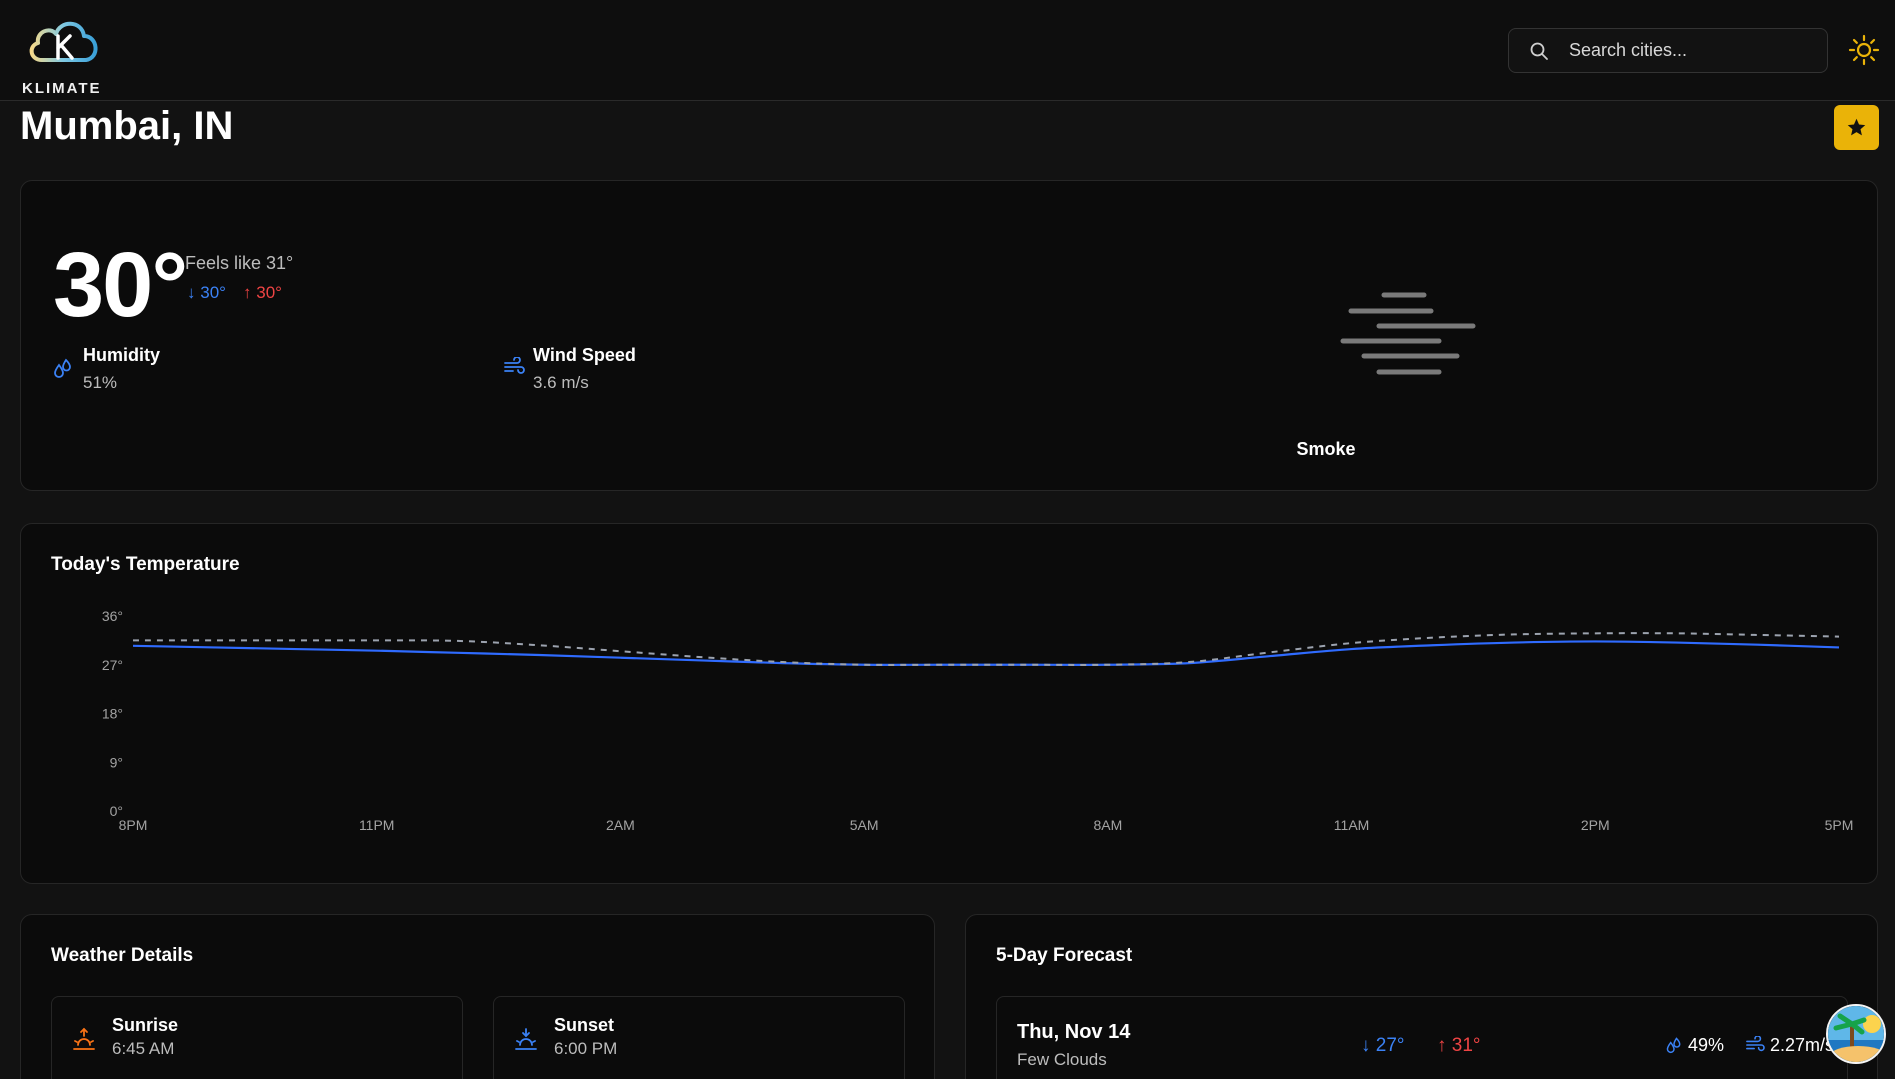 The image size is (1895, 1079). What do you see at coordinates (1326, 449) in the screenshot?
I see `condition-label: Smoke` at bounding box center [1326, 449].